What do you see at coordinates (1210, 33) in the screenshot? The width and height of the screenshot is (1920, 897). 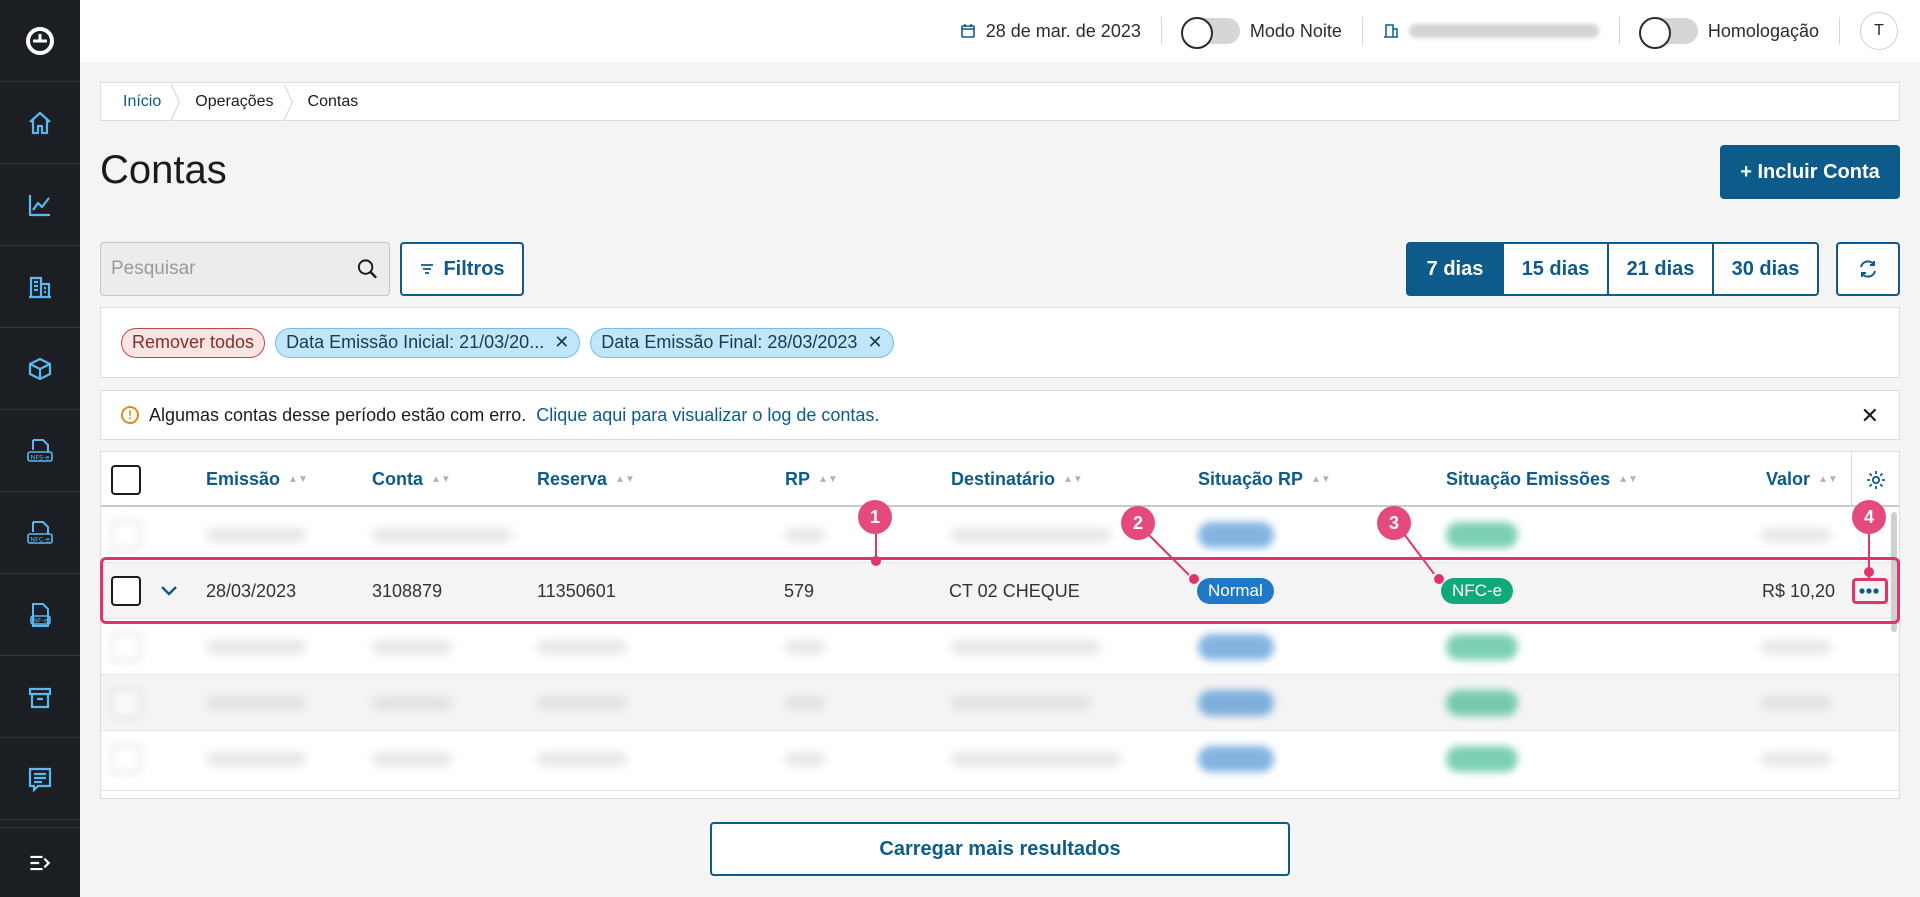 I see `night-mode-toggle` at bounding box center [1210, 33].